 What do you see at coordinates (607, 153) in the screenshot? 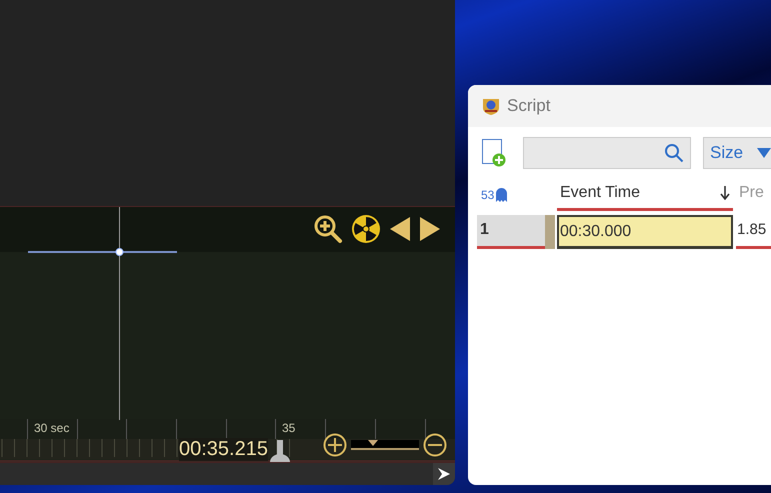
I see `search-field` at bounding box center [607, 153].